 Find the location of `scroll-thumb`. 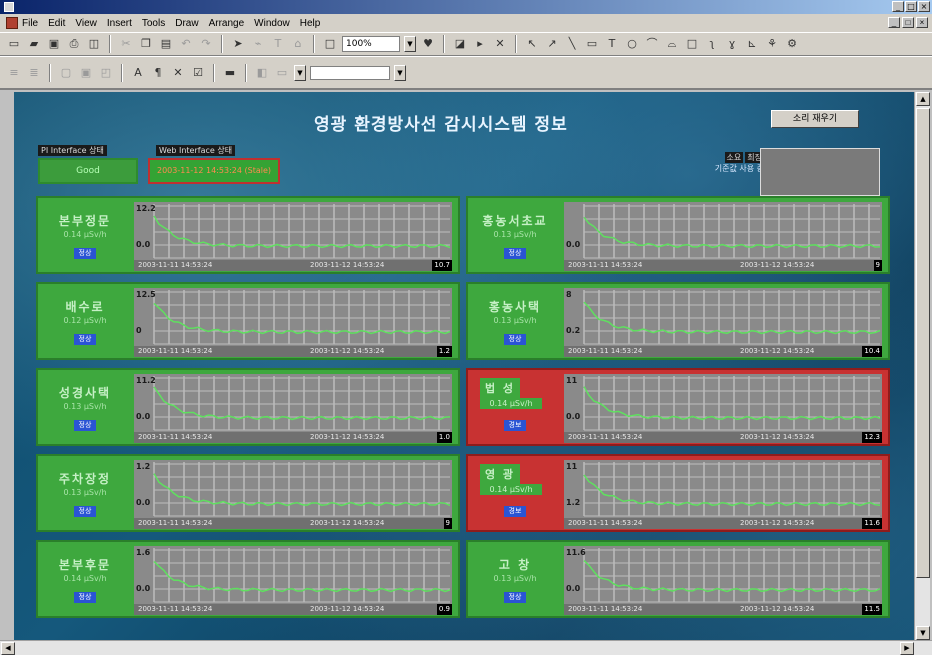

scroll-thumb is located at coordinates (923, 343).